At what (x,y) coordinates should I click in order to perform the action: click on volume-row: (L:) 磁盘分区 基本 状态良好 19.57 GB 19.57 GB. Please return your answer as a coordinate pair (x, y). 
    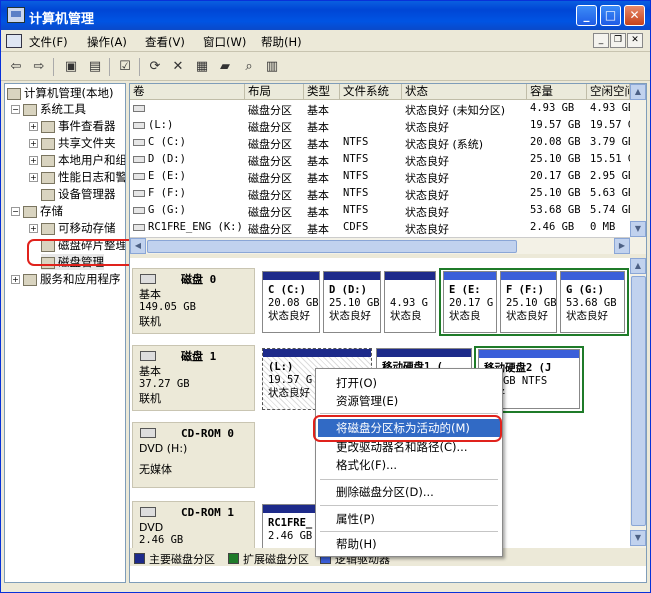
    Looking at the image, I should click on (380, 126).